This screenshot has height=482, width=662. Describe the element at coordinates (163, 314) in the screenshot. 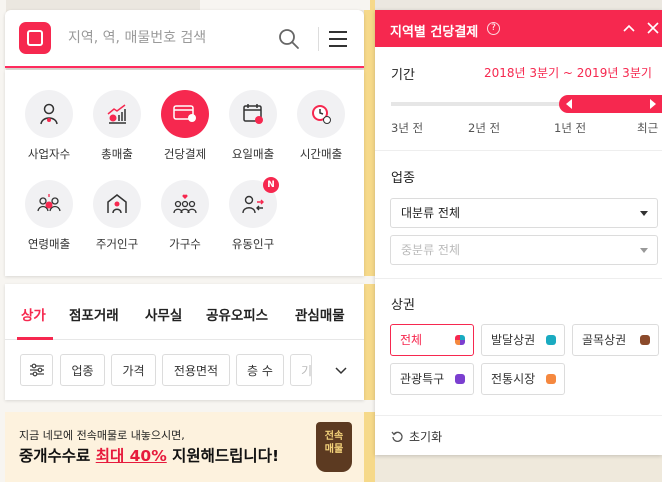

I see `tab-office: 사무실` at that location.